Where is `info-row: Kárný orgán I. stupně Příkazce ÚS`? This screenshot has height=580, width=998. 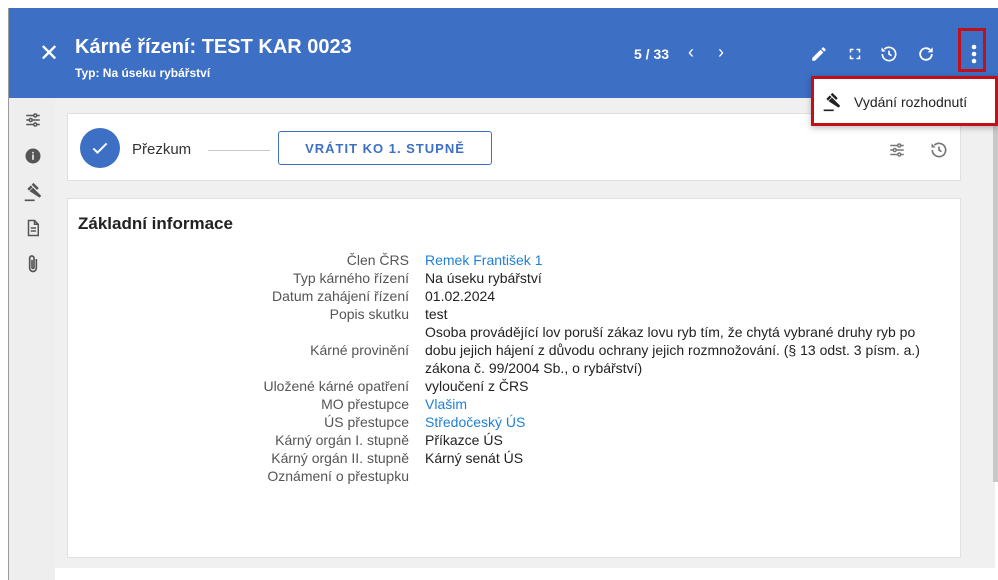 info-row: Kárný orgán I. stupně Příkazce ÚS is located at coordinates (515, 440).